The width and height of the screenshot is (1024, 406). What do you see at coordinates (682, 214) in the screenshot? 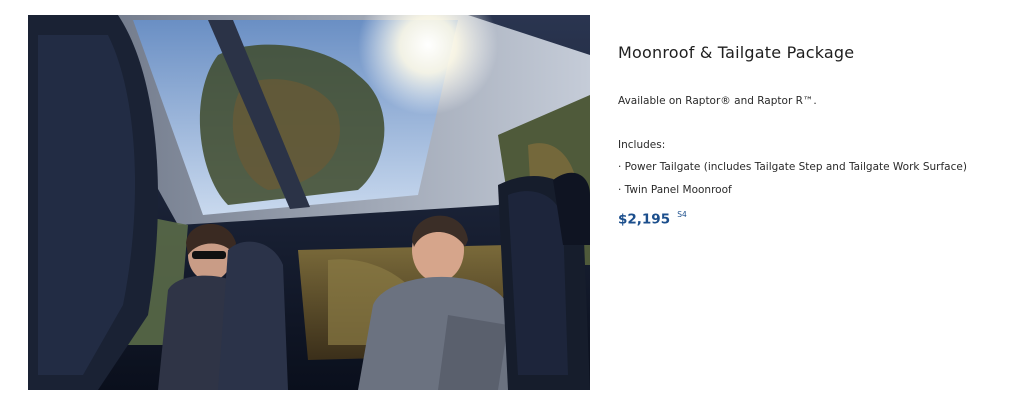
I see `footnote-link: S4` at bounding box center [682, 214].